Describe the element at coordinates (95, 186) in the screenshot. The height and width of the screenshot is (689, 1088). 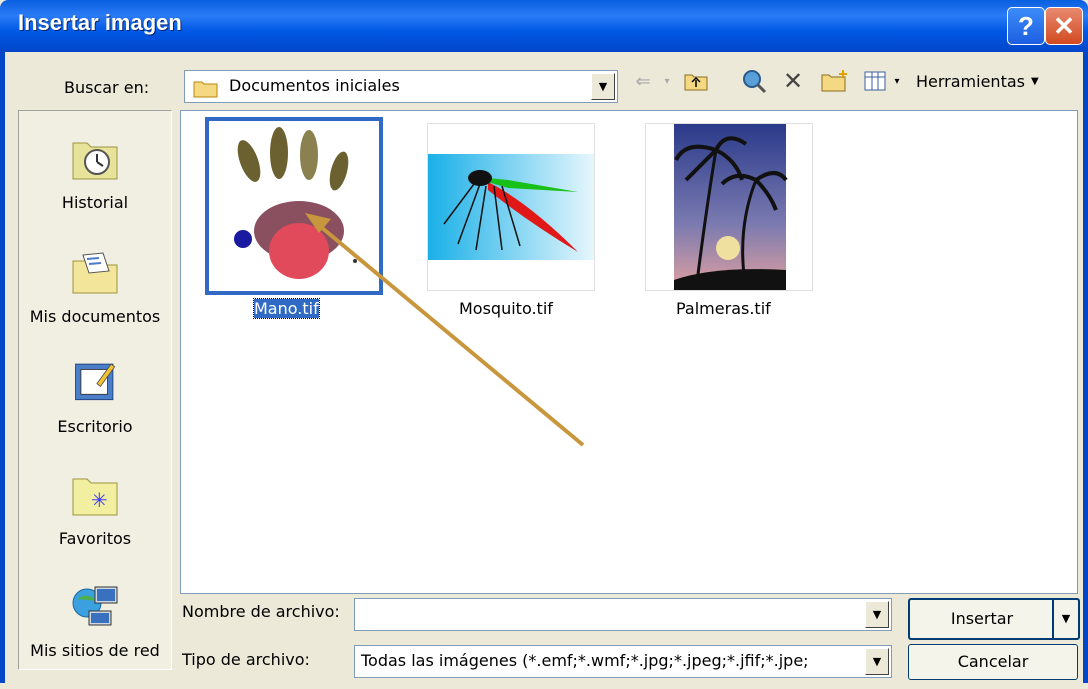
I see `place-history: Historial` at that location.